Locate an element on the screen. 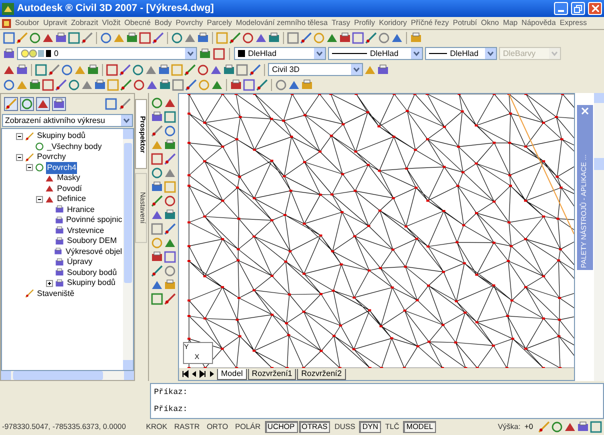  minimize-button is located at coordinates (561, 8).